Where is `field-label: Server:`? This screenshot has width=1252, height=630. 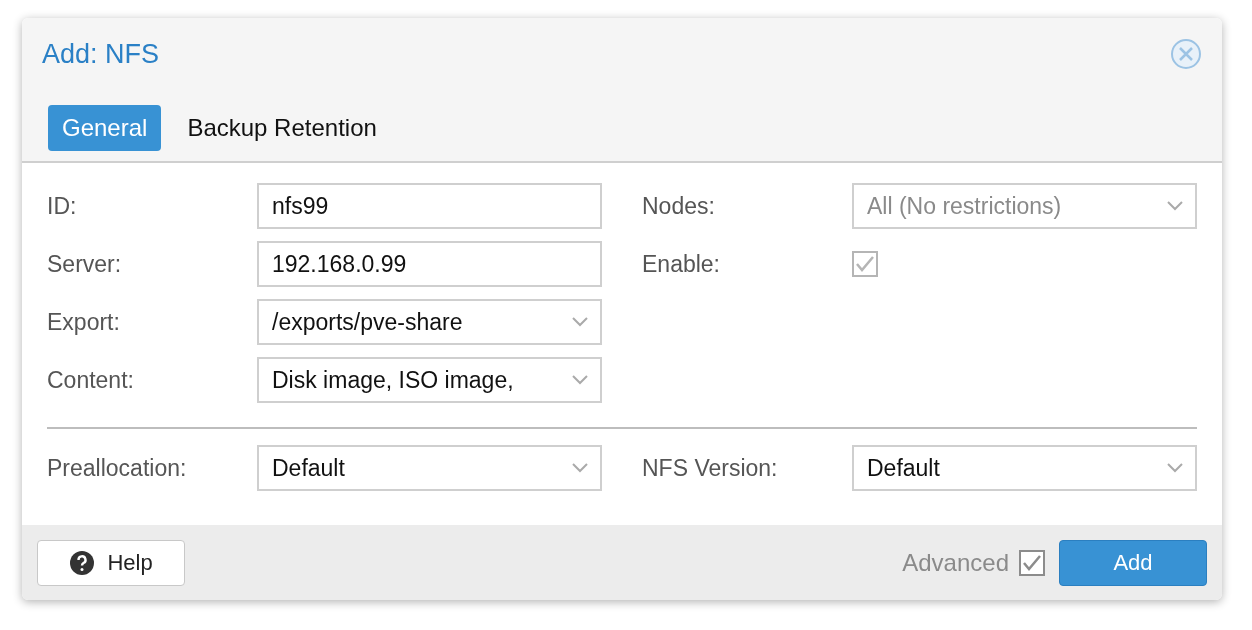 field-label: Server: is located at coordinates (85, 264).